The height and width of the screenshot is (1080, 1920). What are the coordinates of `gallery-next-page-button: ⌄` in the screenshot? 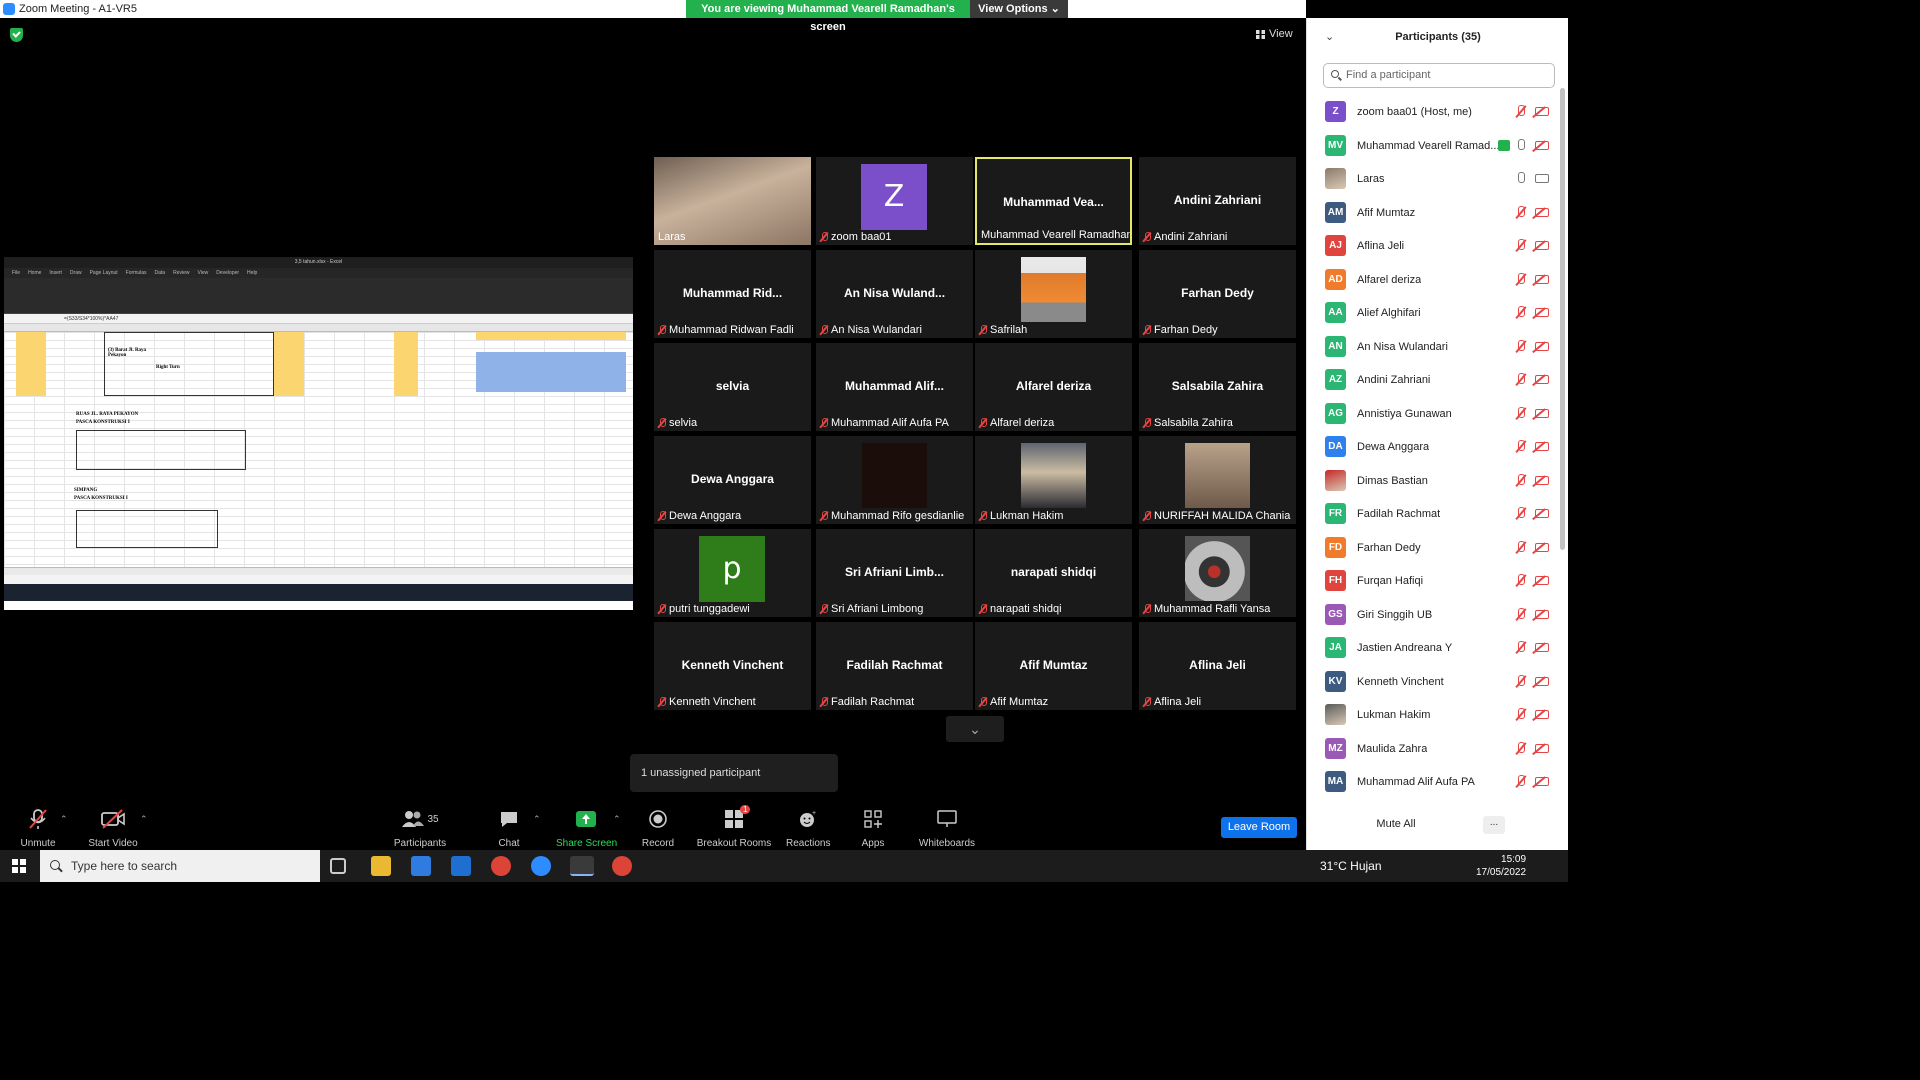 It's located at (975, 729).